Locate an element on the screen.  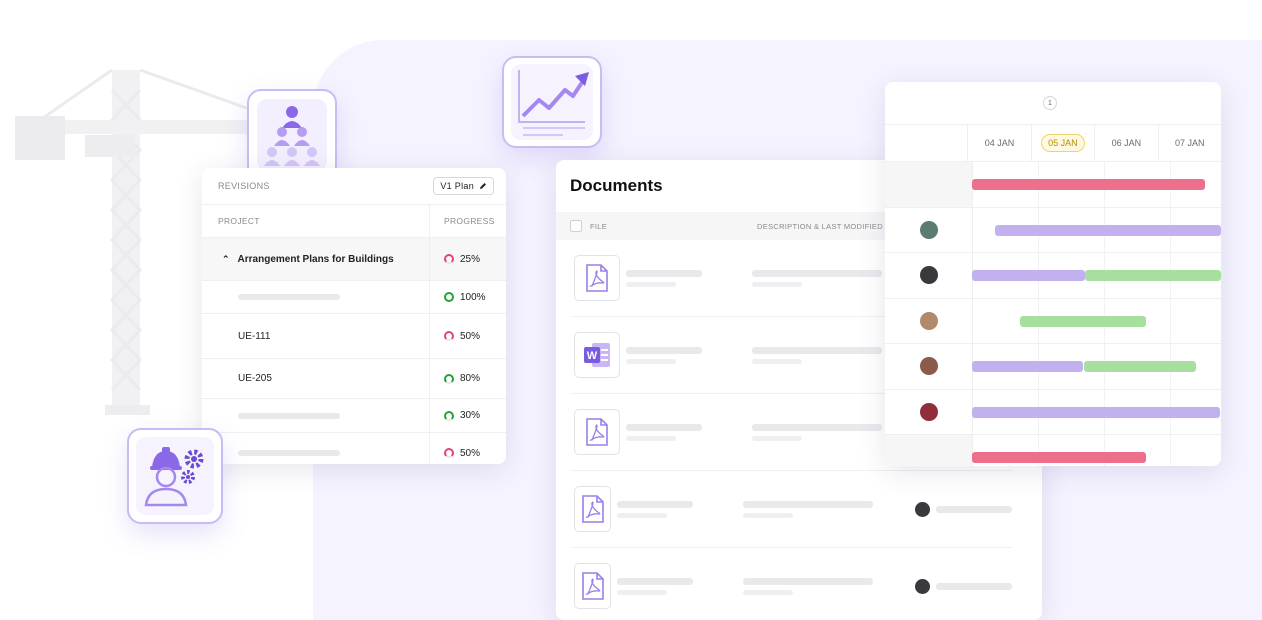
revision-progress-cell: 25% is located at coordinates (468, 259).